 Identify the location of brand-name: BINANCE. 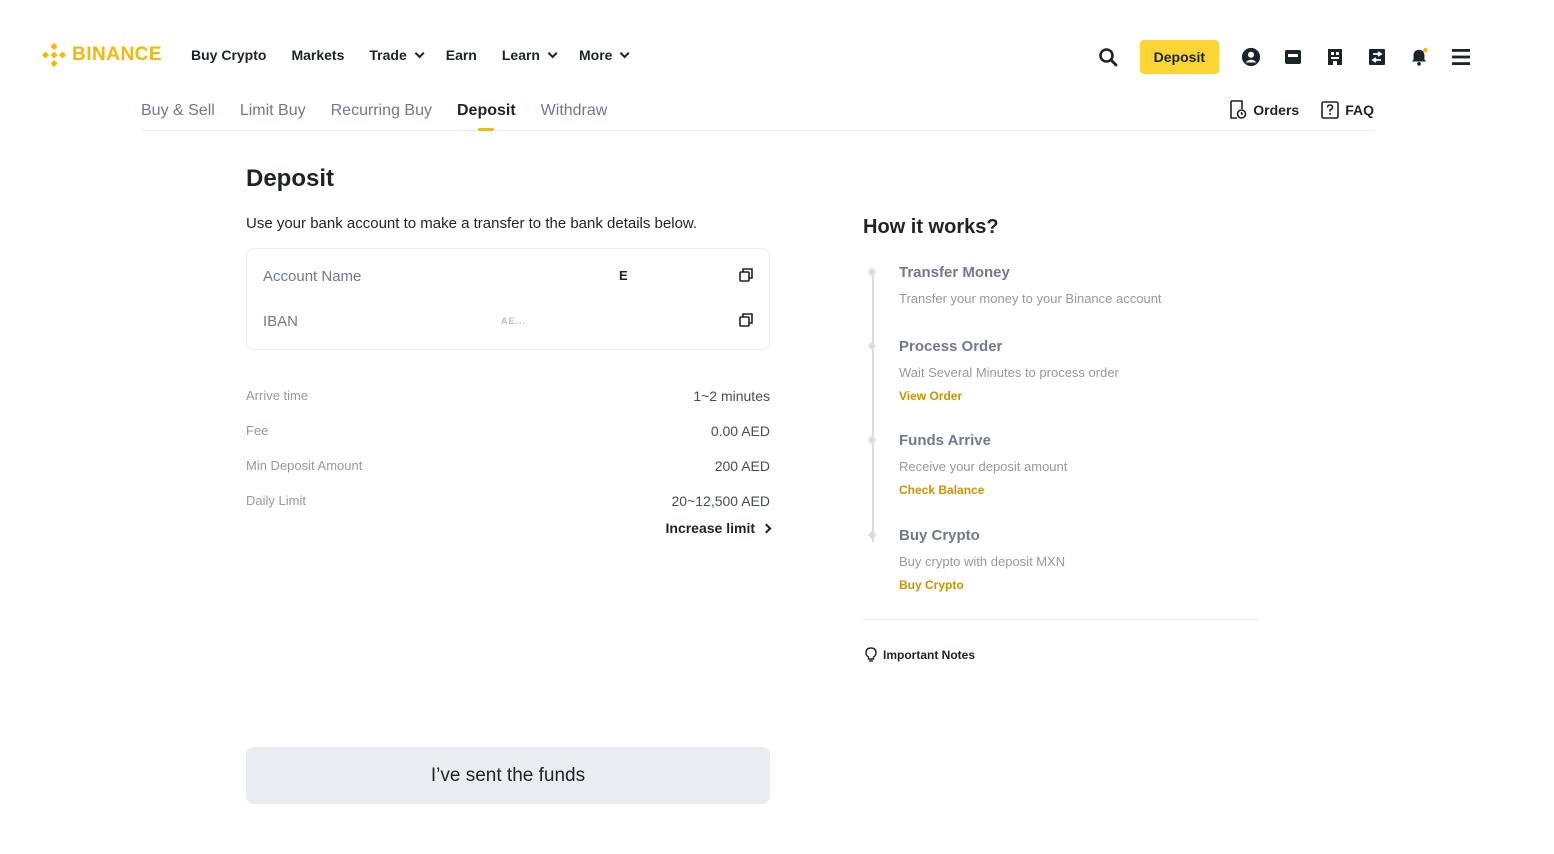
(117, 54).